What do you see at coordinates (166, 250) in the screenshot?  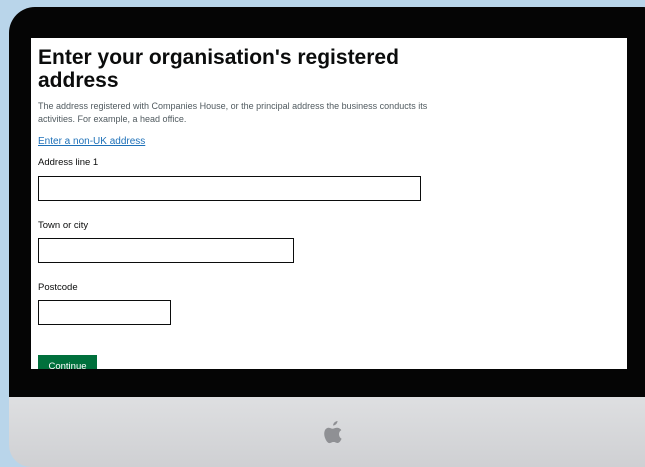 I see `town-or-city-input` at bounding box center [166, 250].